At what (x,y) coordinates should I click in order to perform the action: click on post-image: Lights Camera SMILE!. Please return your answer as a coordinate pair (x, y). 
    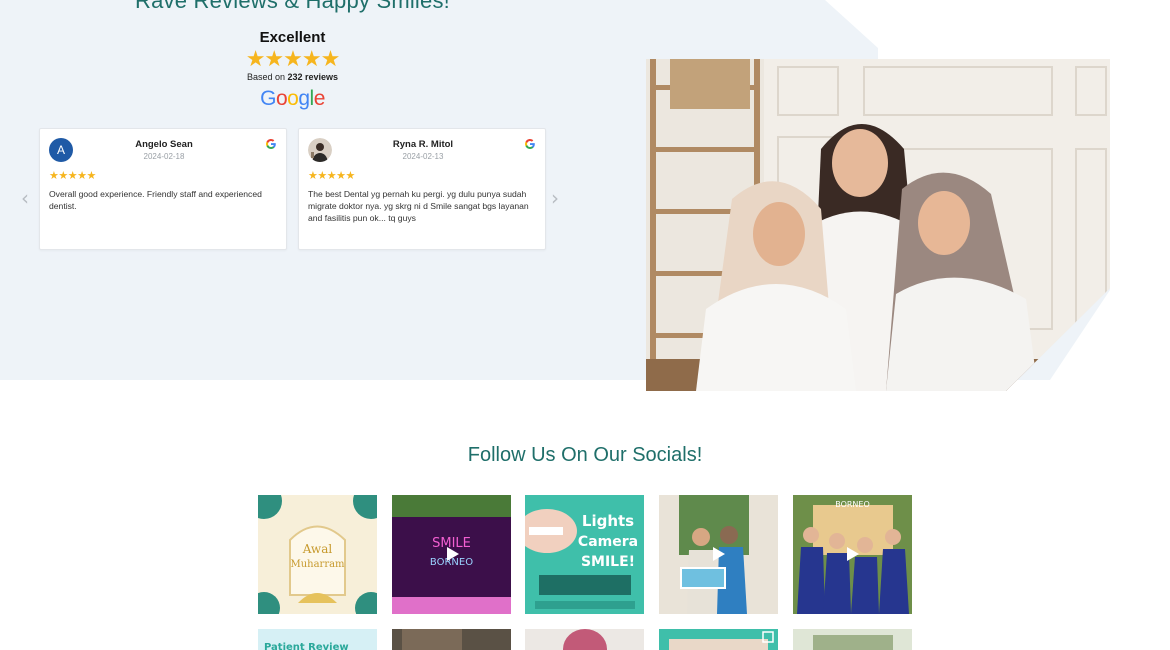
    Looking at the image, I should click on (584, 554).